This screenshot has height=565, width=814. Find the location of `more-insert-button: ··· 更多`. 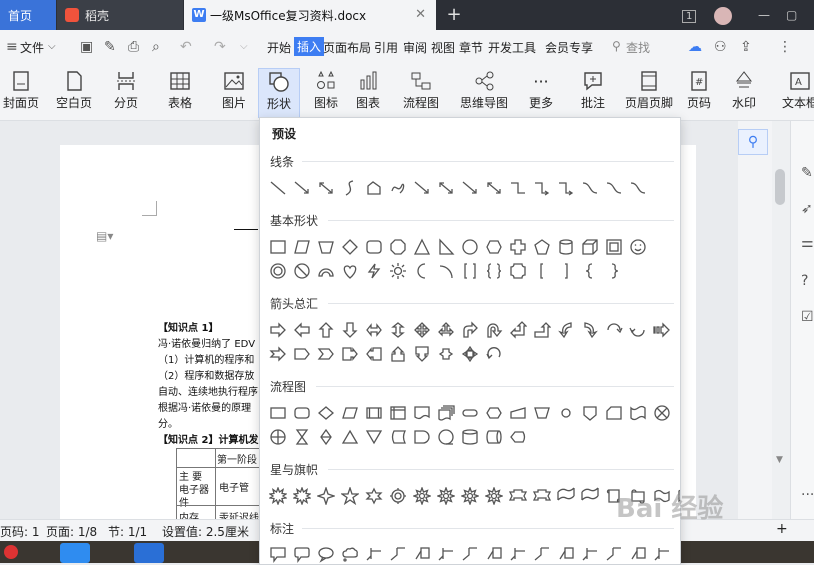

more-insert-button: ··· 更多 is located at coordinates (541, 93).